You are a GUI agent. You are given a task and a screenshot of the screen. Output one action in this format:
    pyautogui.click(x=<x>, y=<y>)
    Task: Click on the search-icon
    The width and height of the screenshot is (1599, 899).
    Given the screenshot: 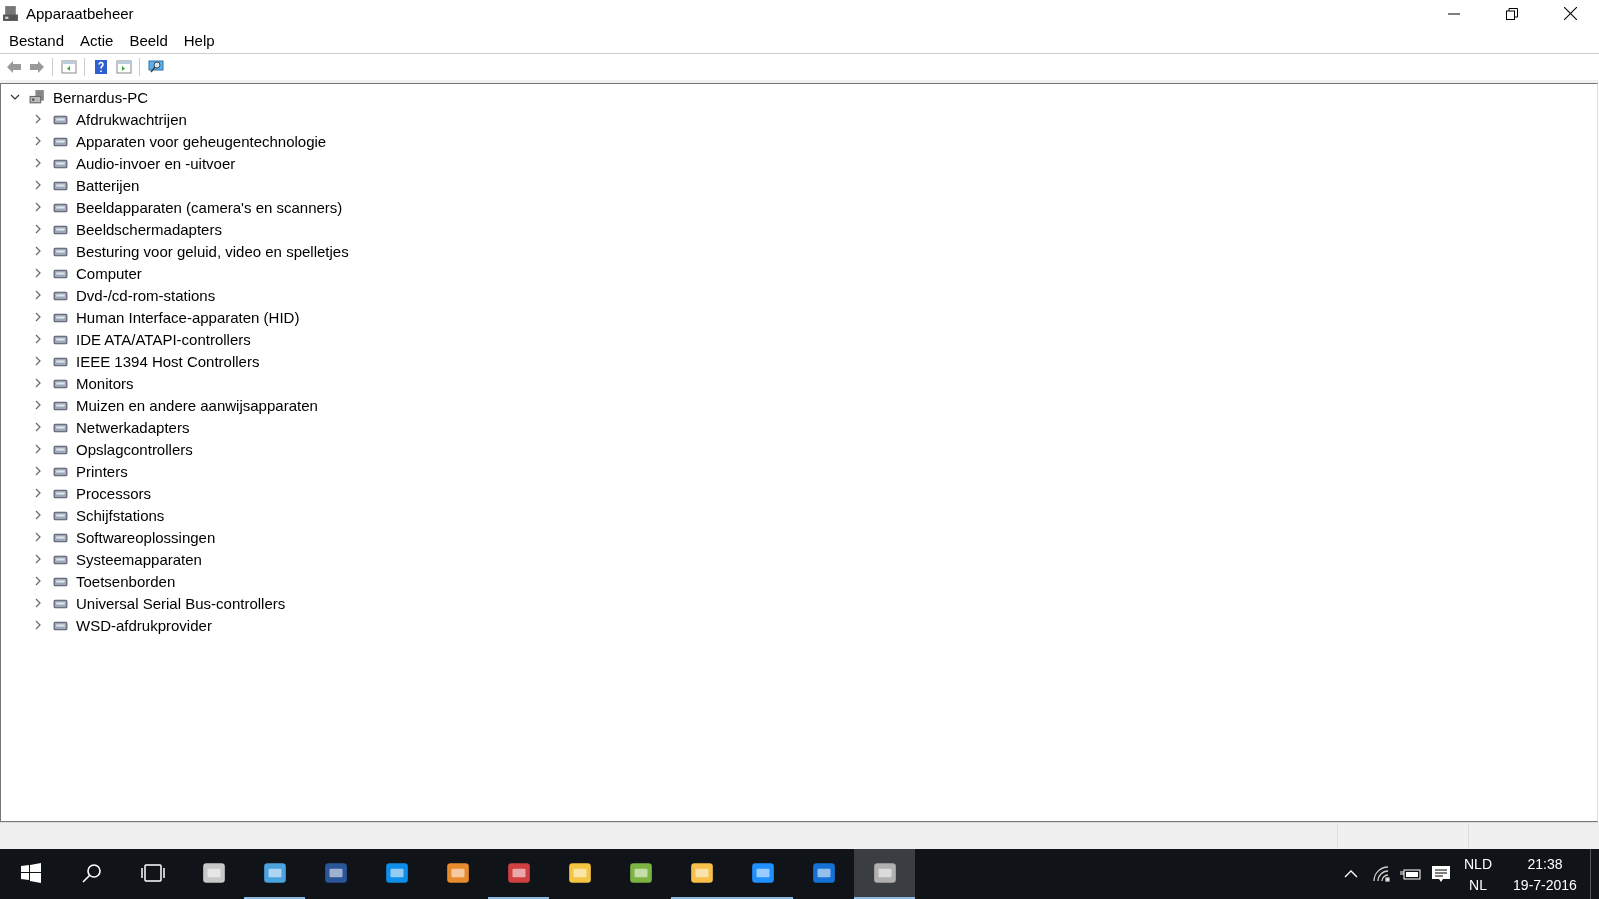 What is the action you would take?
    pyautogui.click(x=91, y=873)
    